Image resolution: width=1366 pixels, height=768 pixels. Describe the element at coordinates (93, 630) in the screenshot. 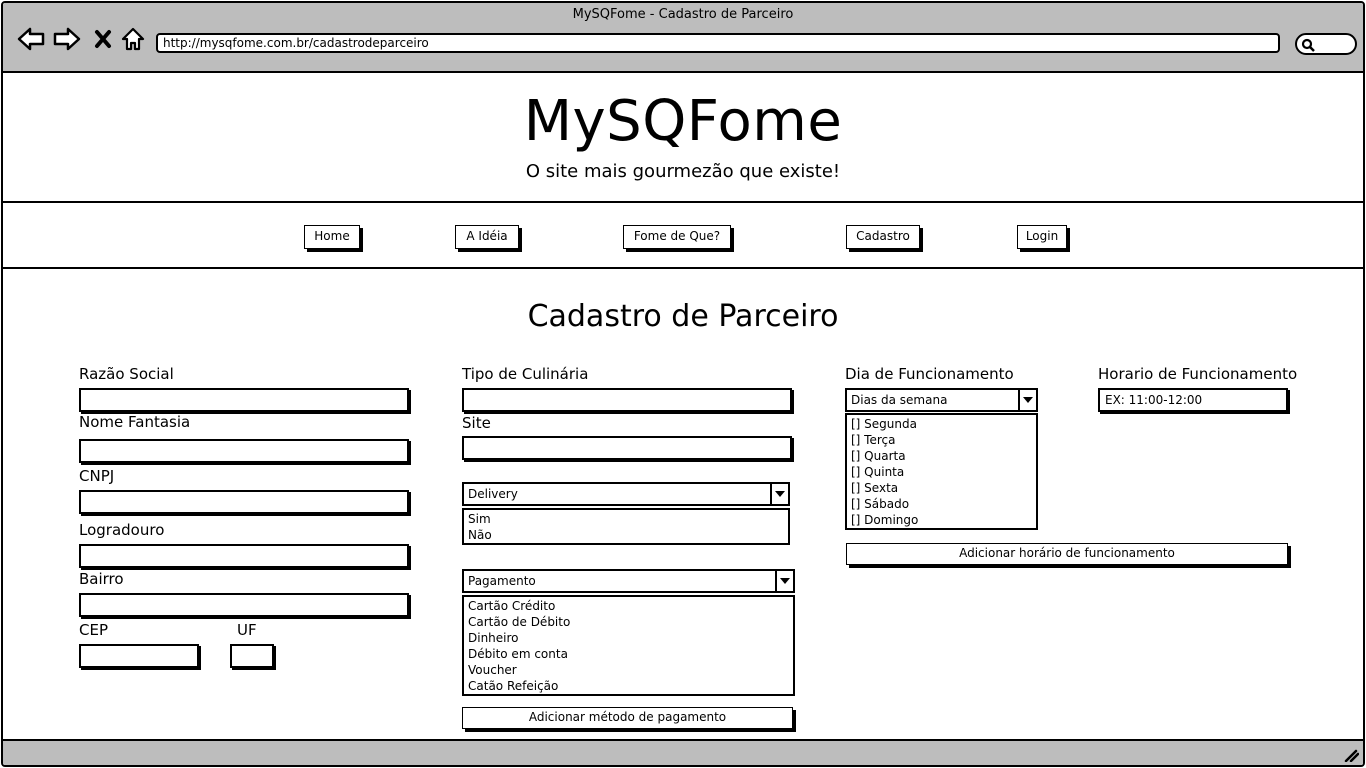

I see `cep-label: CEP` at that location.